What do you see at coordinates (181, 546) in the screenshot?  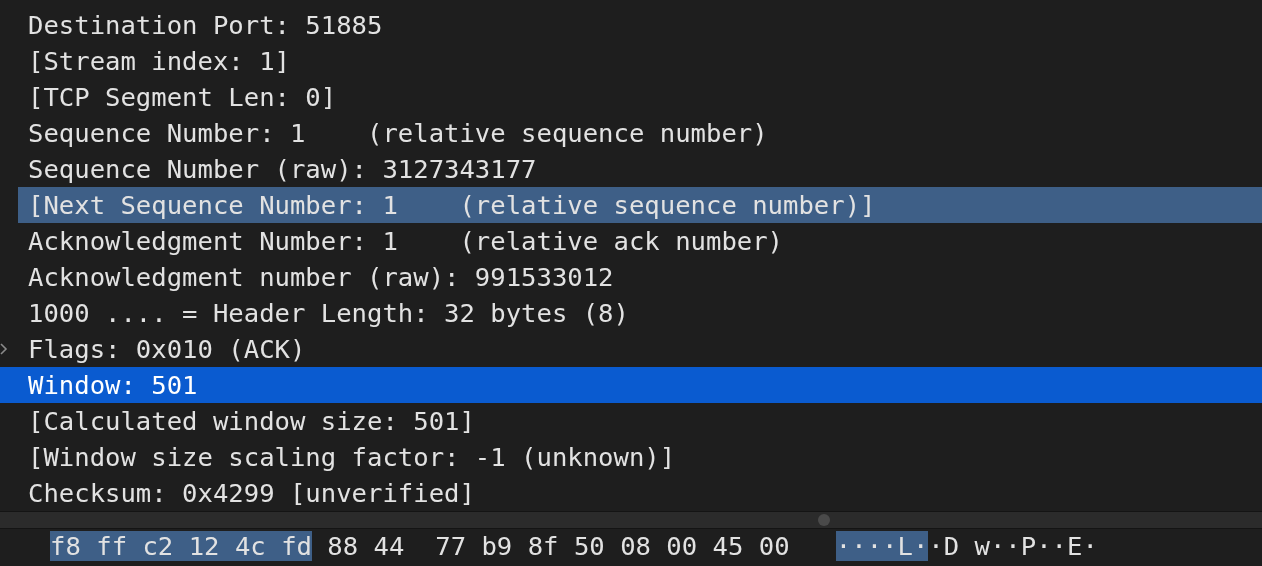 I see `hex-bytes: f8 ff c2 12 4c fd` at bounding box center [181, 546].